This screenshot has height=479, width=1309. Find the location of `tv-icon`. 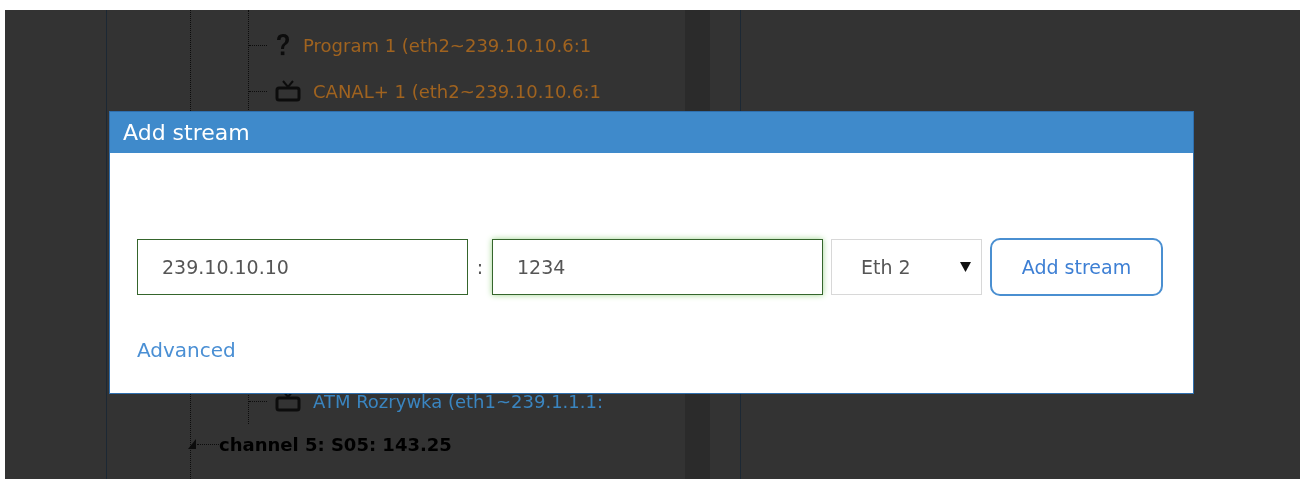

tv-icon is located at coordinates (288, 91).